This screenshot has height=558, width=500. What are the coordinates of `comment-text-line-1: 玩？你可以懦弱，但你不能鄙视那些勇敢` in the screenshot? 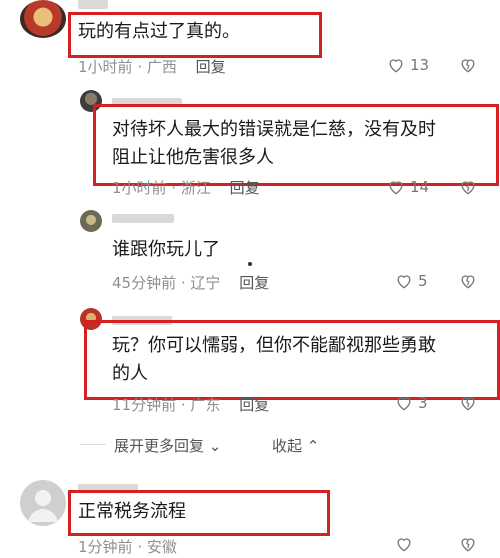 It's located at (274, 345).